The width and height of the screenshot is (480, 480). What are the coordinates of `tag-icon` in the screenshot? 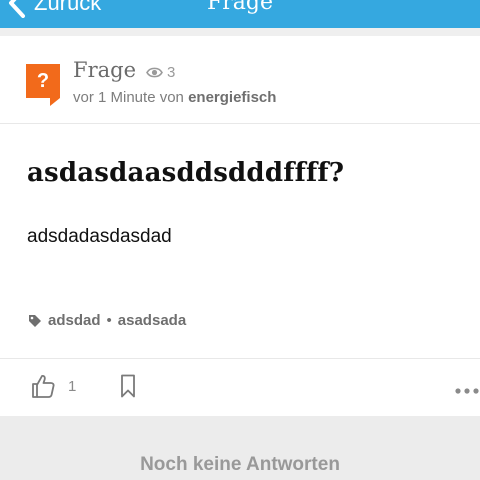 It's located at (35, 320).